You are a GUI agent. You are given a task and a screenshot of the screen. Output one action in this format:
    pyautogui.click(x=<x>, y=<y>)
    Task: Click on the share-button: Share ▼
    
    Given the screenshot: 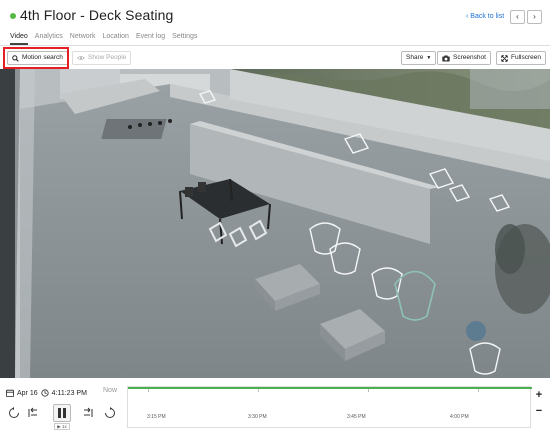 What is the action you would take?
    pyautogui.click(x=419, y=58)
    